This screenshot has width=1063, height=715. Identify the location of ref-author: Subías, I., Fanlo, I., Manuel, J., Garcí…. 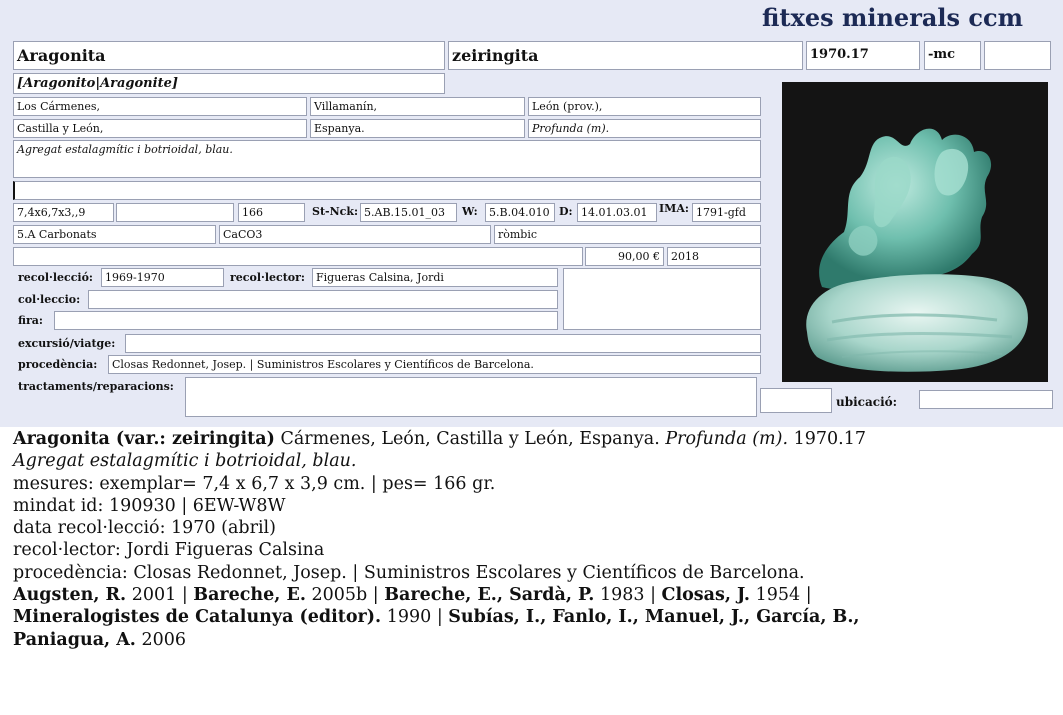
(654, 617).